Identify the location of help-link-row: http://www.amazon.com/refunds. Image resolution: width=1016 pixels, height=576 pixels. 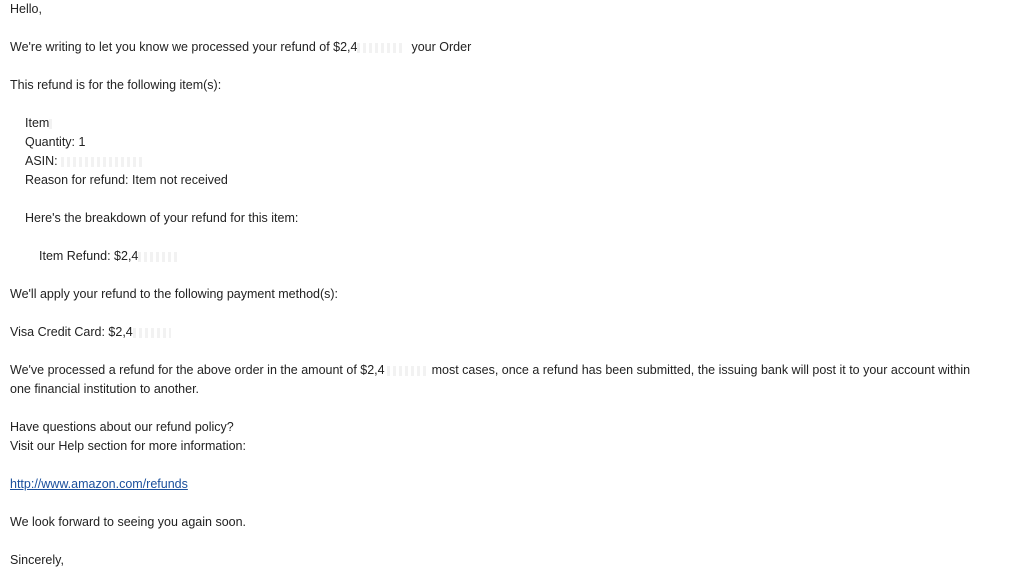
(99, 484).